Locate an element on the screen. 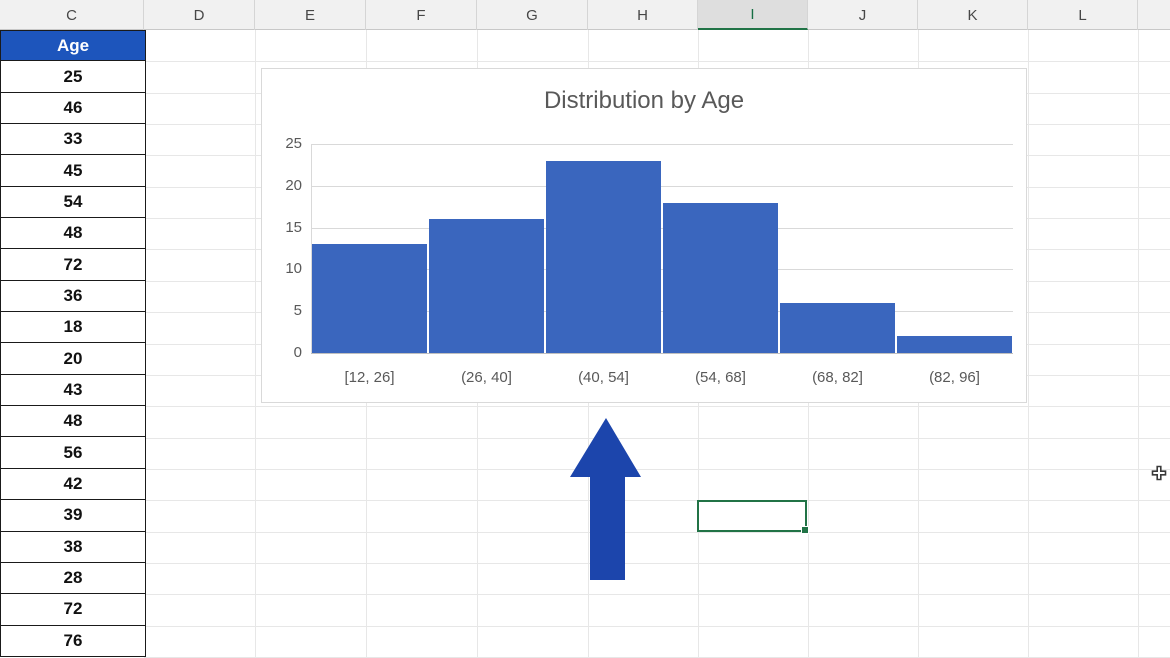 The height and width of the screenshot is (658, 1170). x-axis-line is located at coordinates (662, 353).